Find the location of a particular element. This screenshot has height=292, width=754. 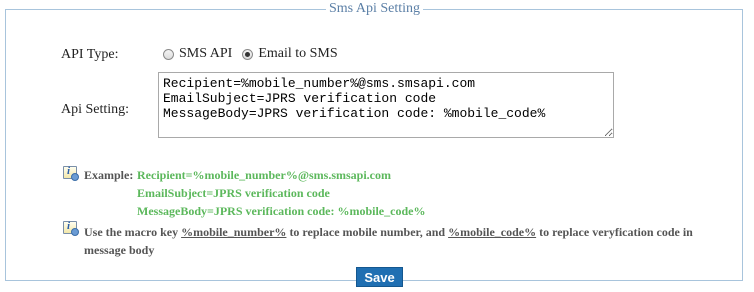

api-setting-textarea is located at coordinates (386, 105).